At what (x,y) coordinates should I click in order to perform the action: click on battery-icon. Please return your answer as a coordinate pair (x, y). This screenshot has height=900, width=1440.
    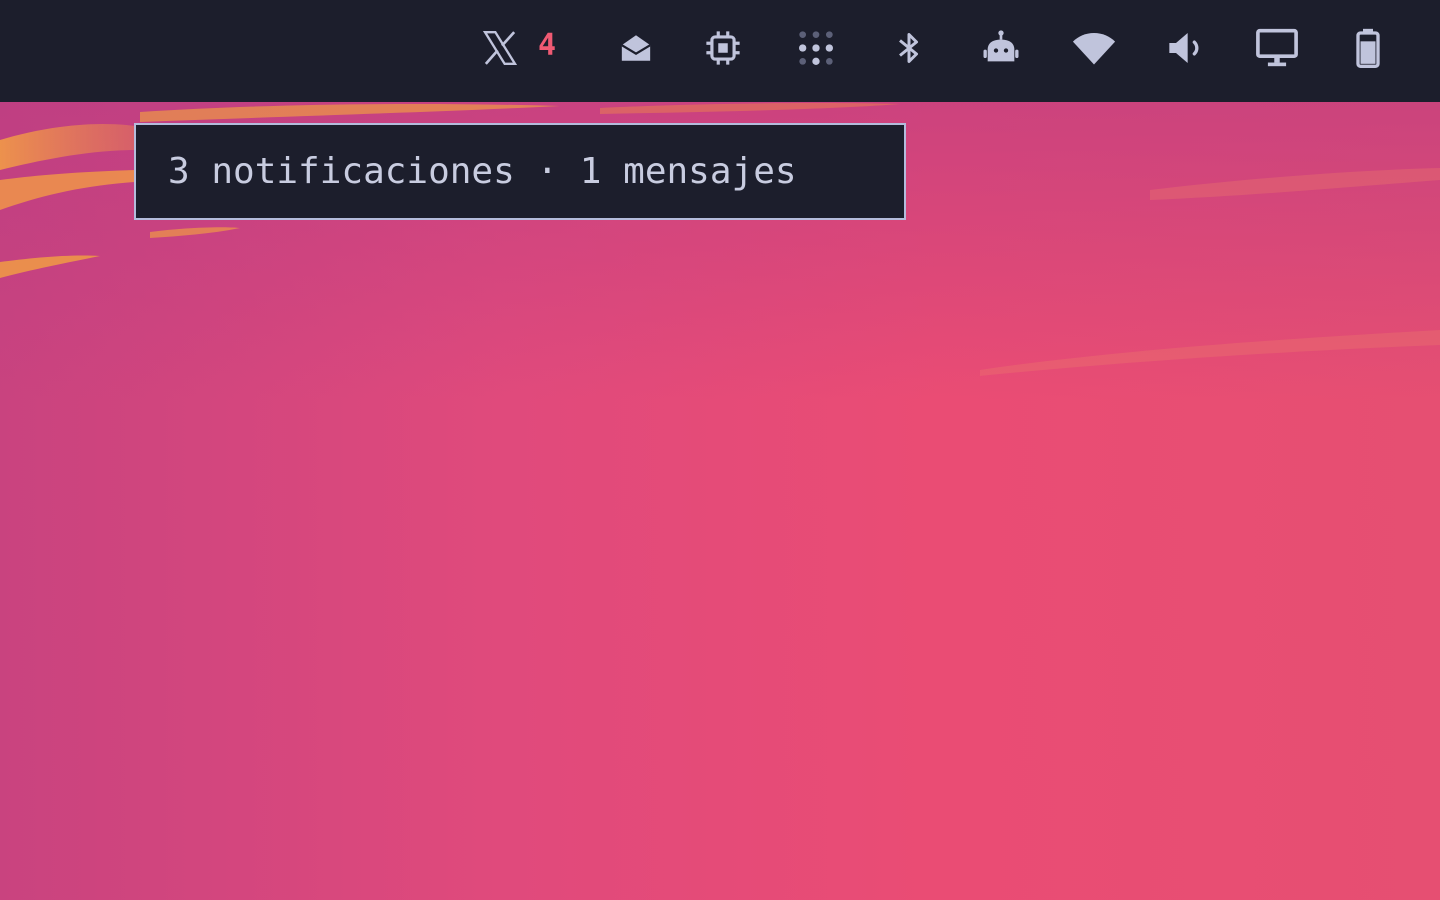
    Looking at the image, I should click on (1368, 48).